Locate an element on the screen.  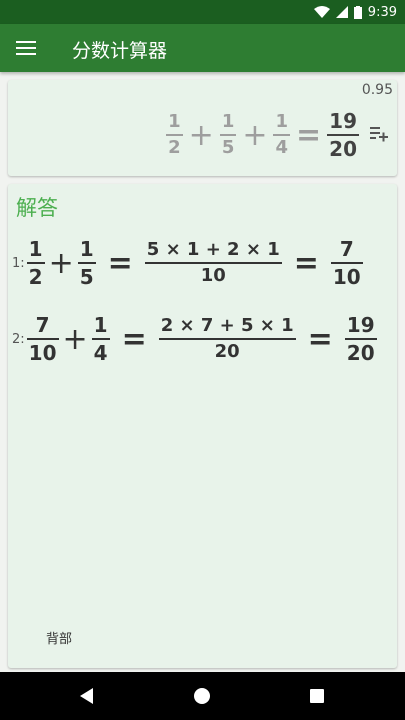
step-fraction: 1 2 is located at coordinates (35, 263).